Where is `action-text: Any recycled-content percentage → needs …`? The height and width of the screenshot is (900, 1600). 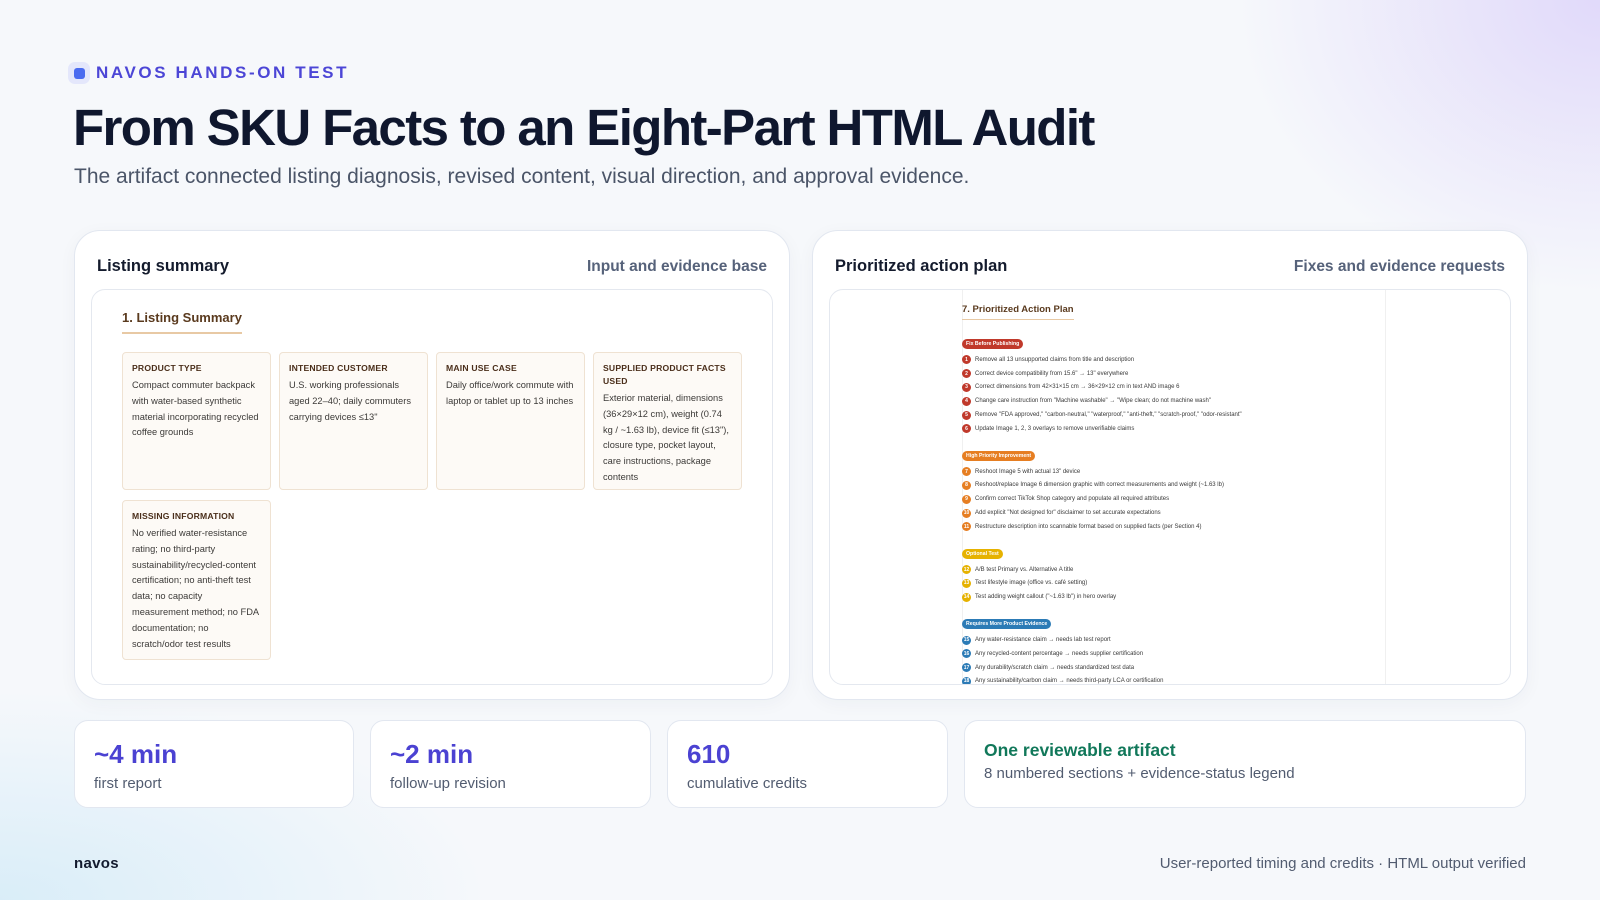 action-text: Any recycled-content percentage → needs … is located at coordinates (1059, 653).